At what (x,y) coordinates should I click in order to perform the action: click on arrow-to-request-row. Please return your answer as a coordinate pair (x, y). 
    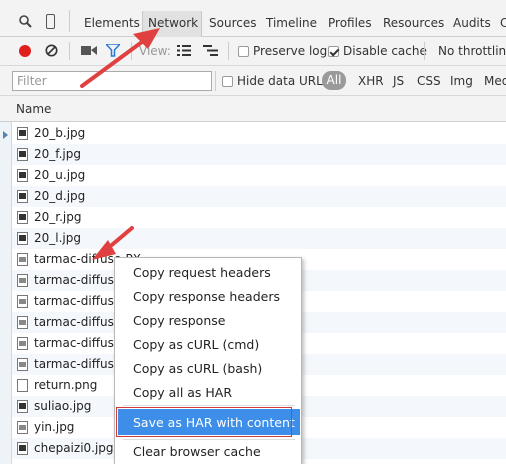
    Looking at the image, I should click on (113, 243).